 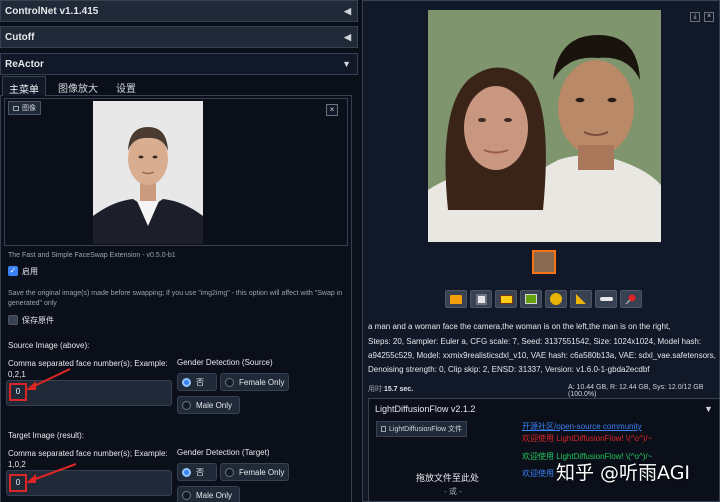 What do you see at coordinates (148, 172) in the screenshot?
I see `source-face-image` at bounding box center [148, 172].